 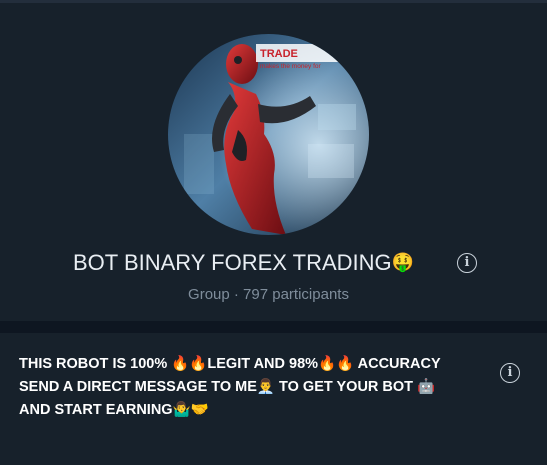 I want to click on avatar-logo-tagline: makes the money for, so click(x=291, y=66).